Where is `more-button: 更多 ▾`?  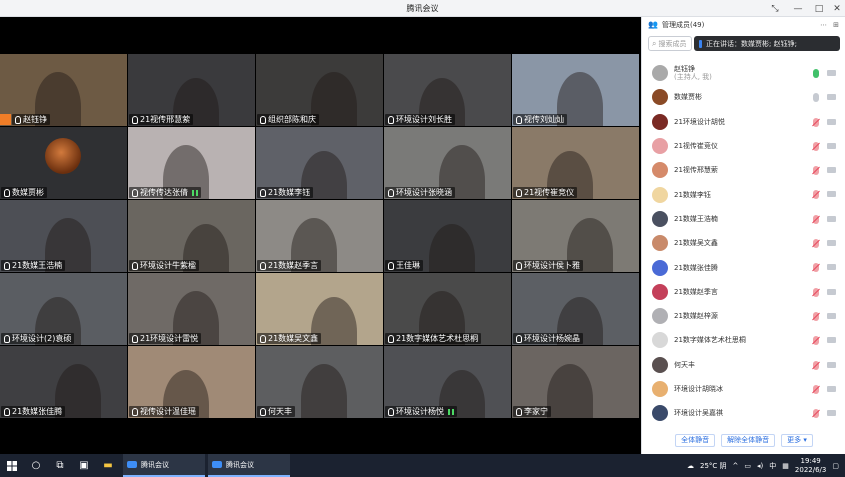 more-button: 更多 ▾ is located at coordinates (797, 440).